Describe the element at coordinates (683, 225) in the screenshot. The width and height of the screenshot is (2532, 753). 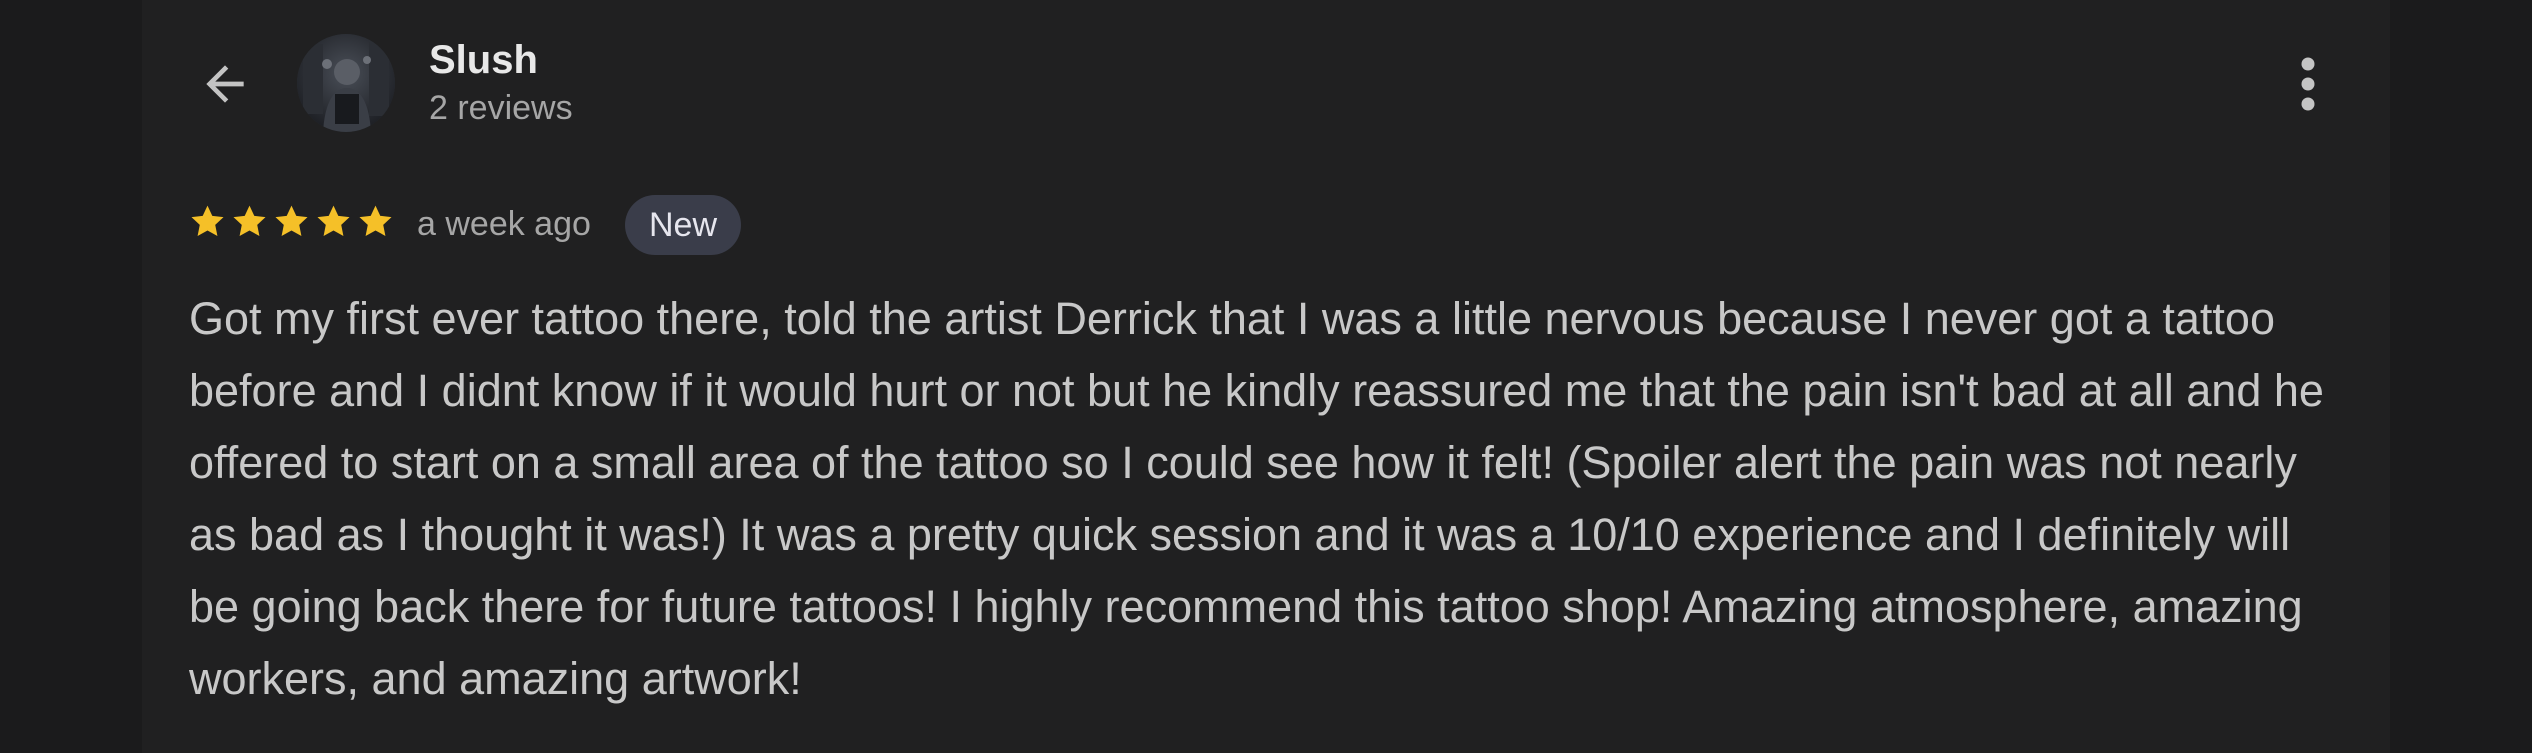
I see `new-badge: New` at that location.